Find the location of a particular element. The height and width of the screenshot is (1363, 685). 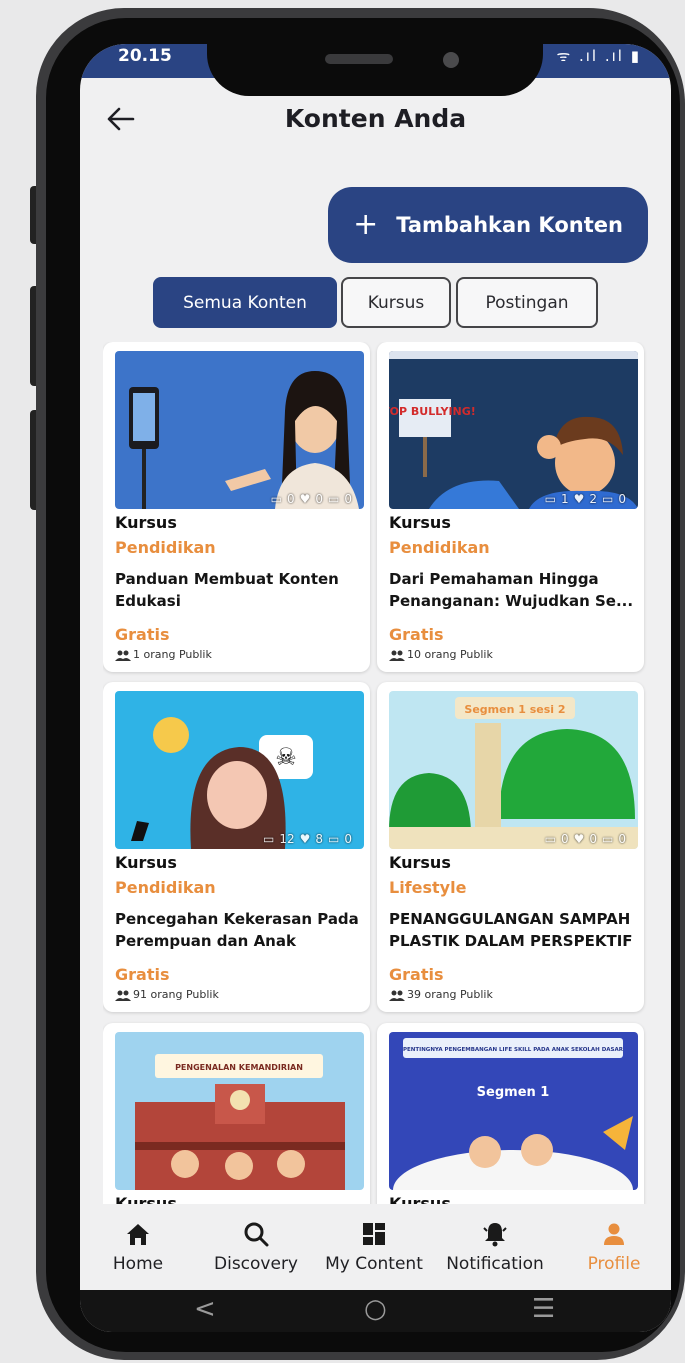

nav-label: Home is located at coordinates (138, 1264).